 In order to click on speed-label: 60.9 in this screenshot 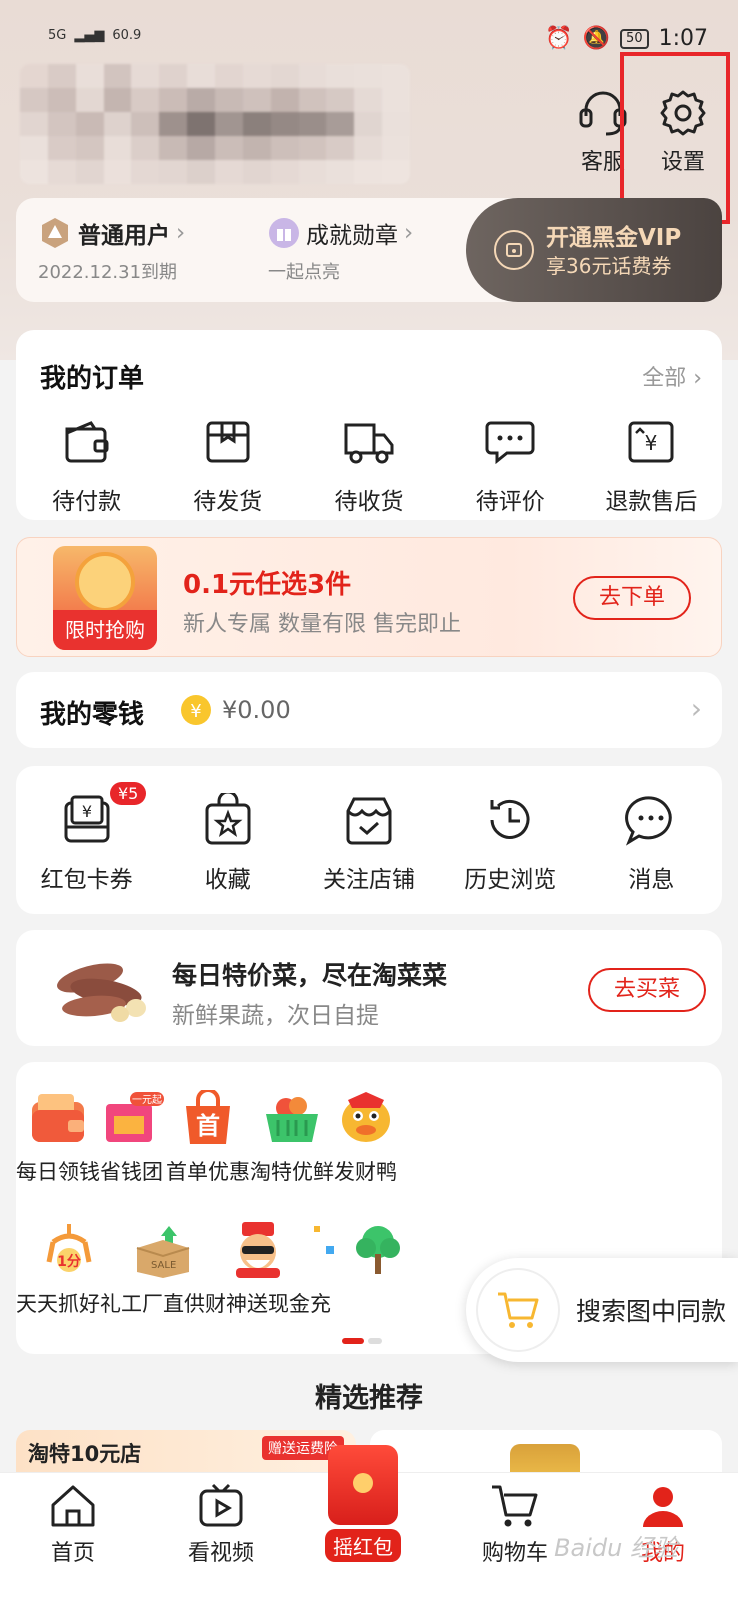, I will do `click(127, 35)`.